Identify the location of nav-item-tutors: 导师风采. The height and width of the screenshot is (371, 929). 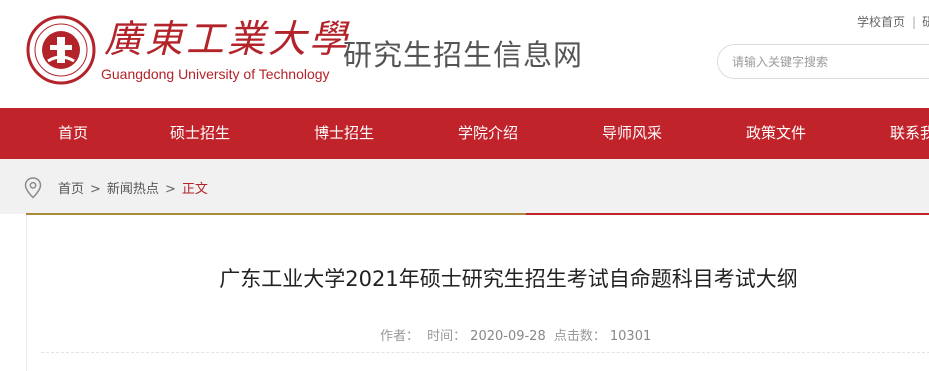
(632, 133).